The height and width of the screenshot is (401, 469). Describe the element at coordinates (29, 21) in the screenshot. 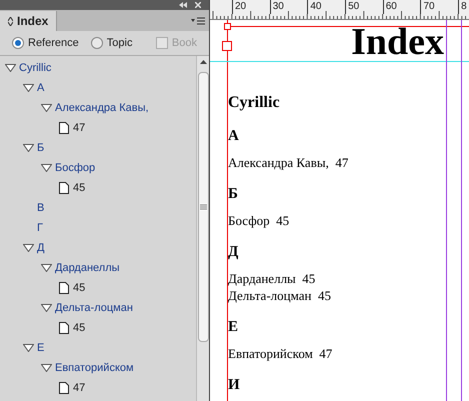

I see `index-tab: Index` at that location.